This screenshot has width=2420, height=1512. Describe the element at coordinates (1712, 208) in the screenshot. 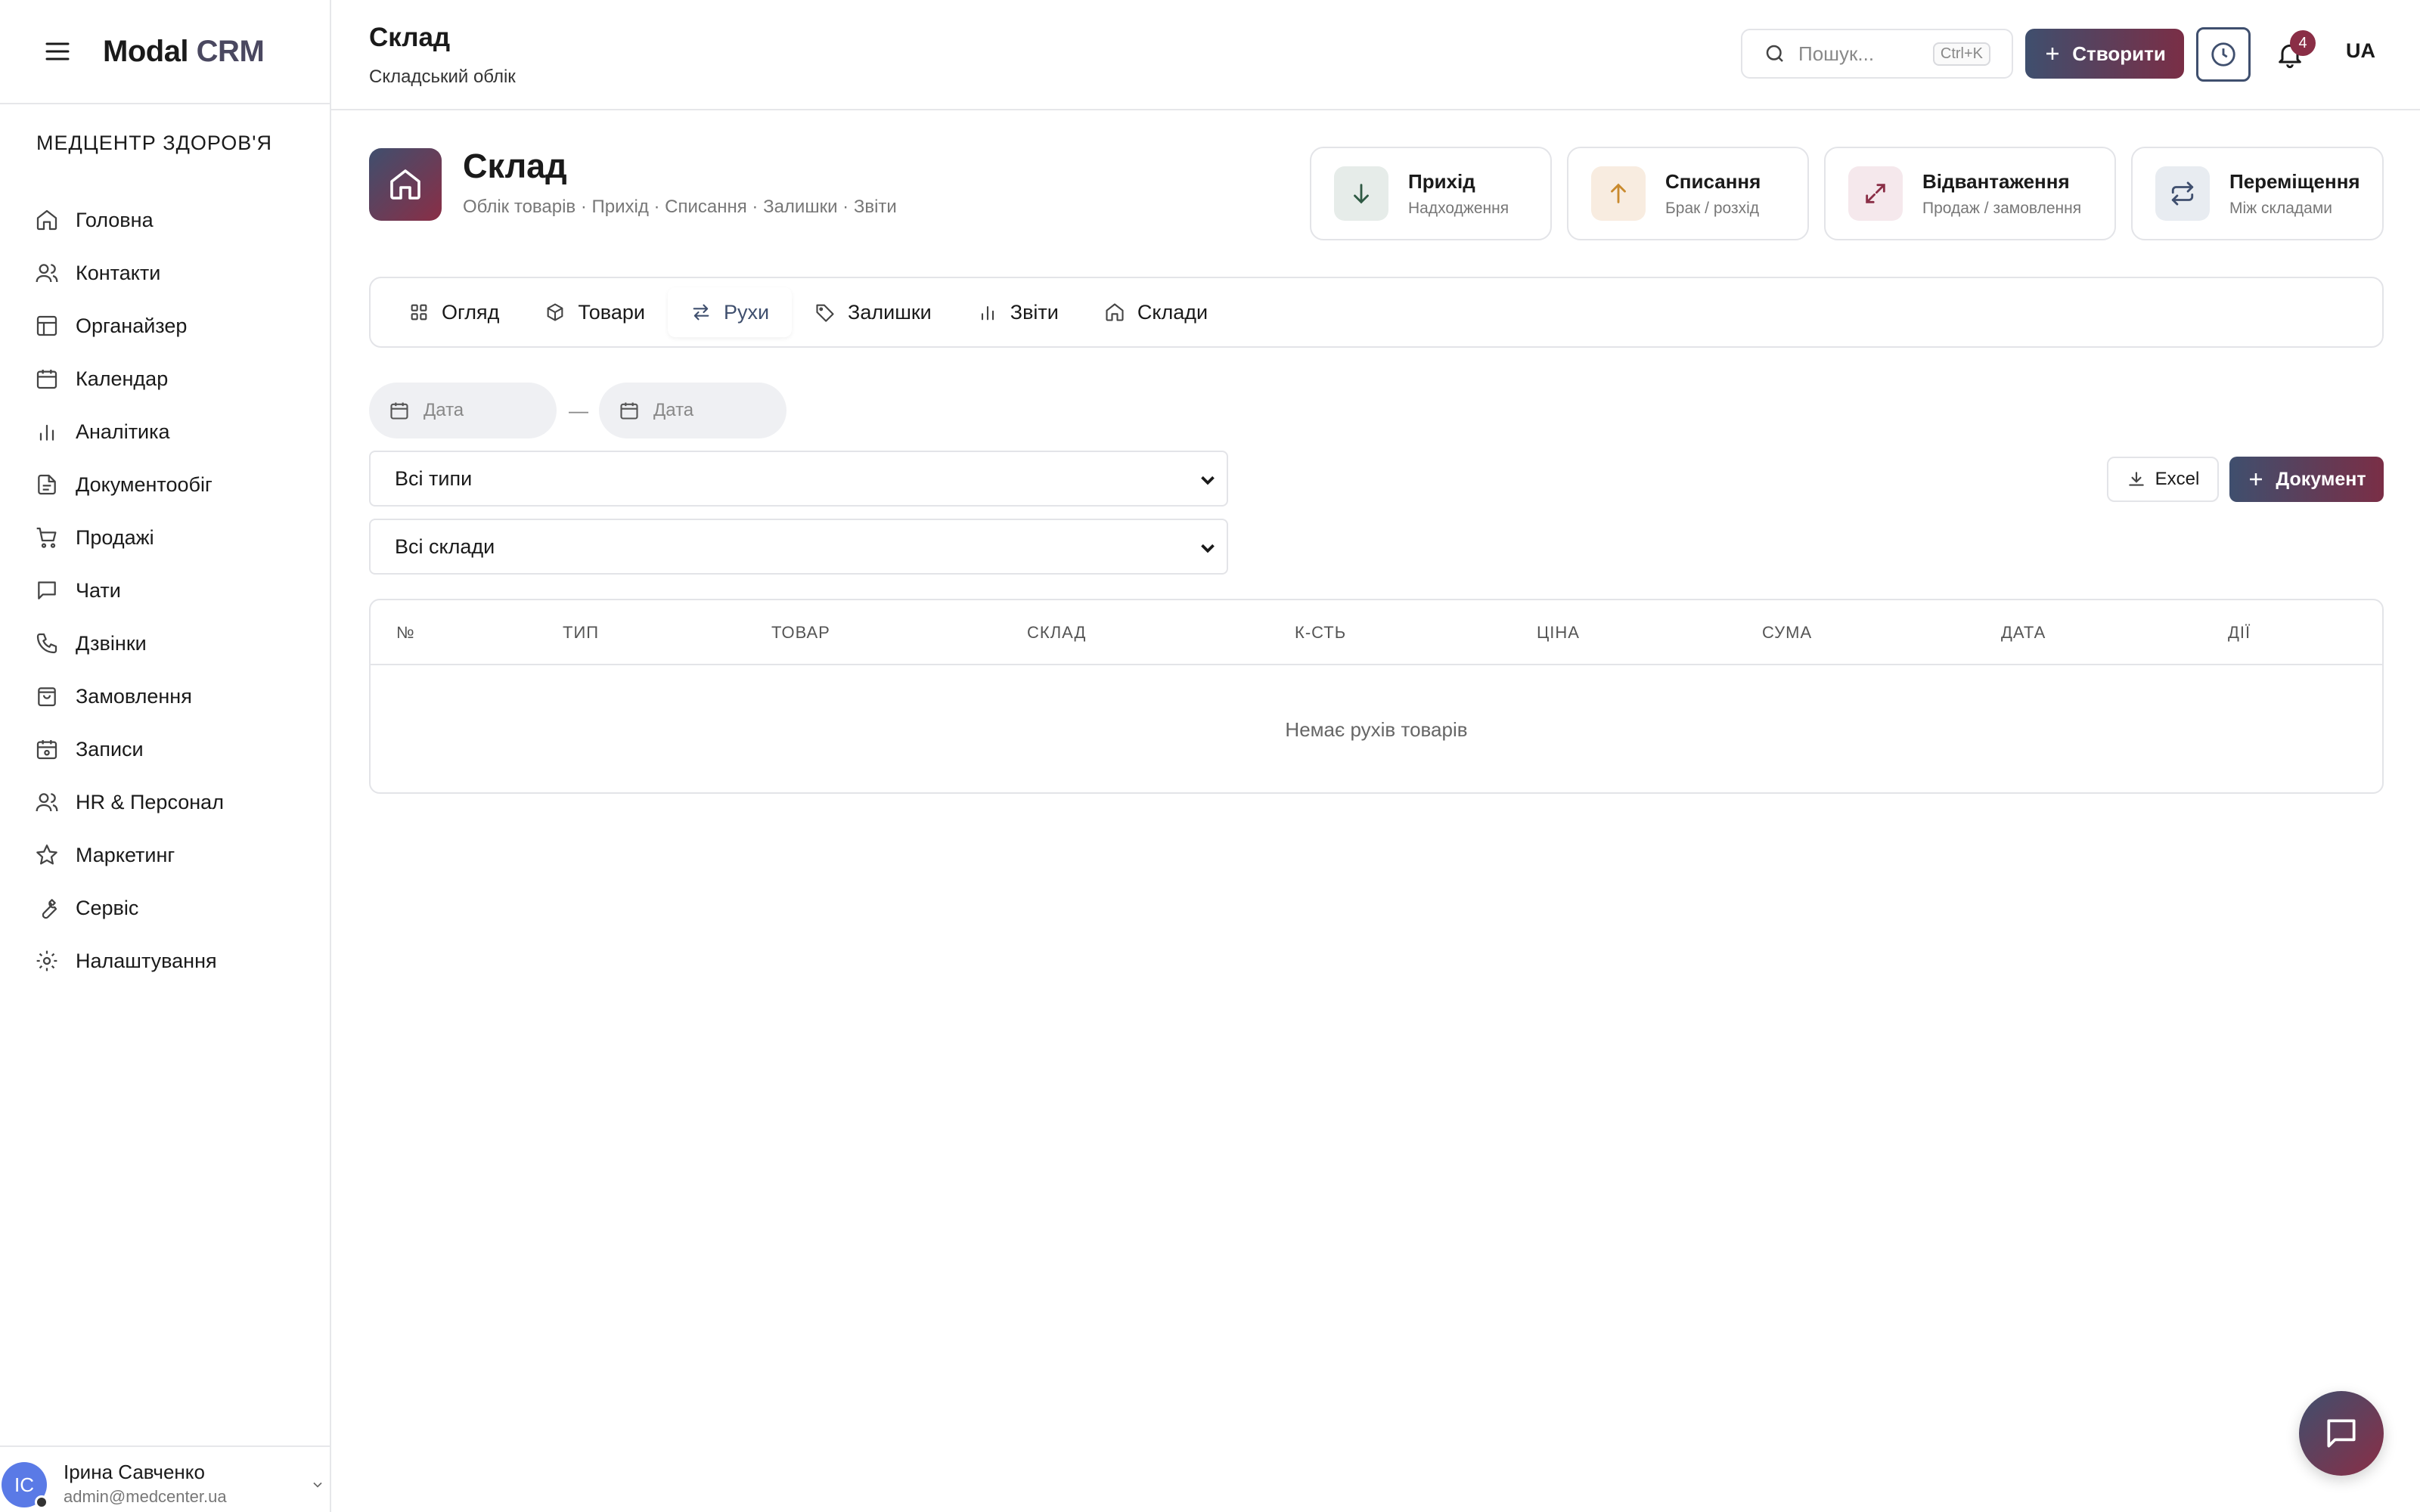

I see `quick-action-subtitle: Брак / розхід` at that location.